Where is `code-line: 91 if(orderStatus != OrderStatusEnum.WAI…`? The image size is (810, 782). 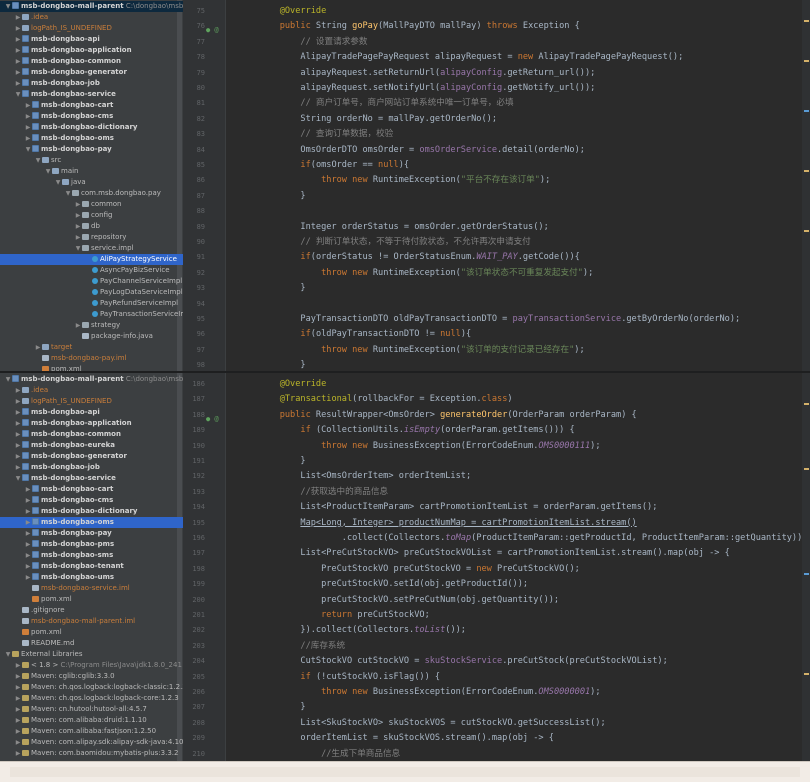 code-line: 91 if(orderStatus != OrderStatusEnum.WAI… is located at coordinates (503, 257).